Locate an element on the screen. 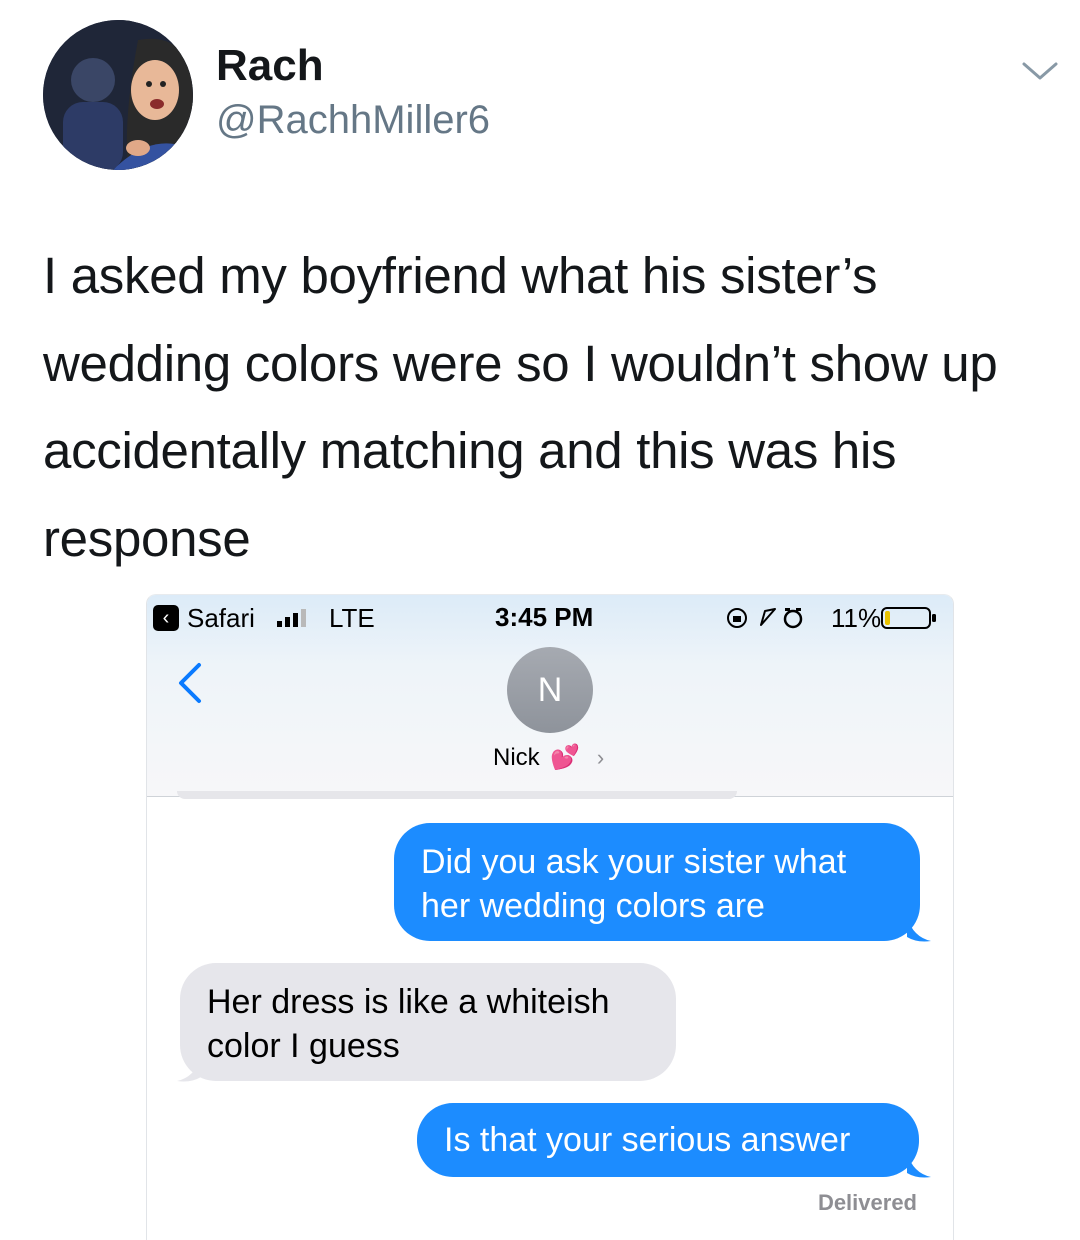  battery-icon is located at coordinates (908, 618).